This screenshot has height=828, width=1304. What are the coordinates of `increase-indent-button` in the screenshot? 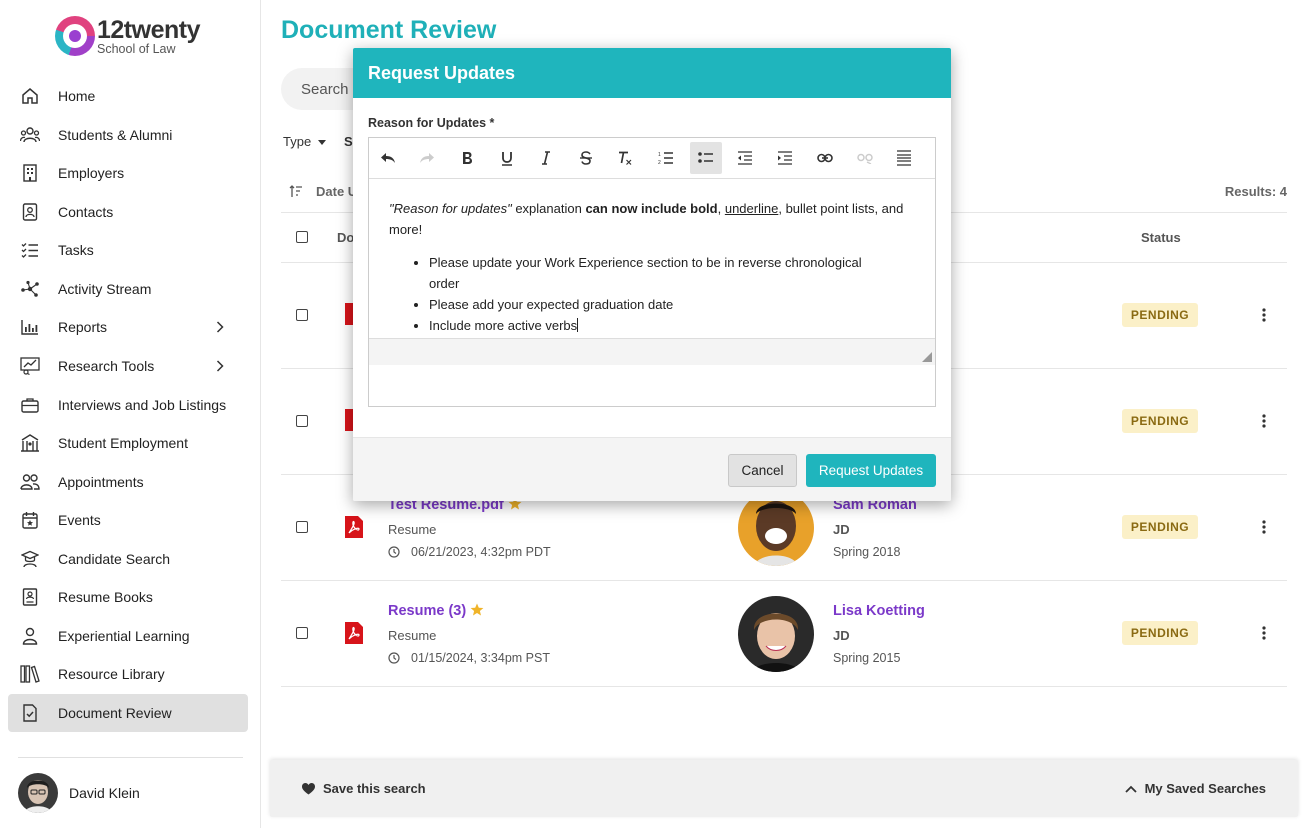 It's located at (785, 158).